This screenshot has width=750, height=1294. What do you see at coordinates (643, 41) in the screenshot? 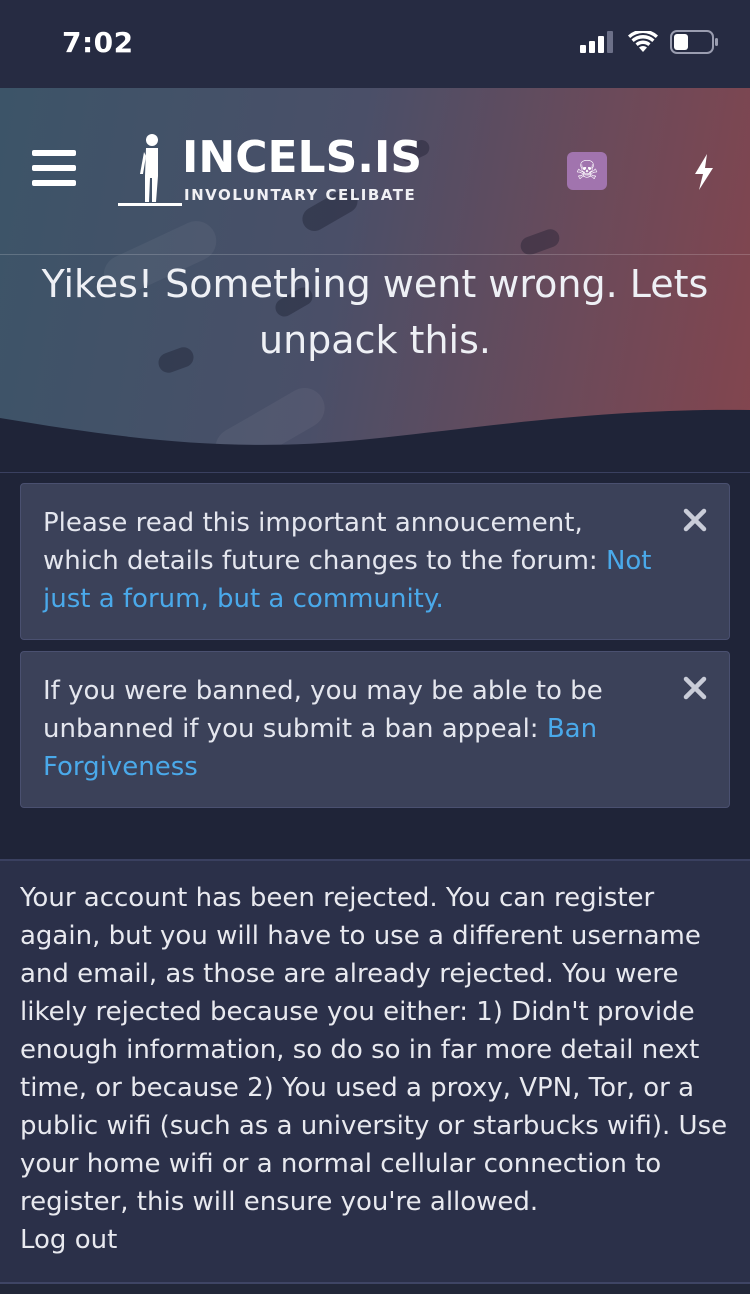
I see `wifi-icon` at bounding box center [643, 41].